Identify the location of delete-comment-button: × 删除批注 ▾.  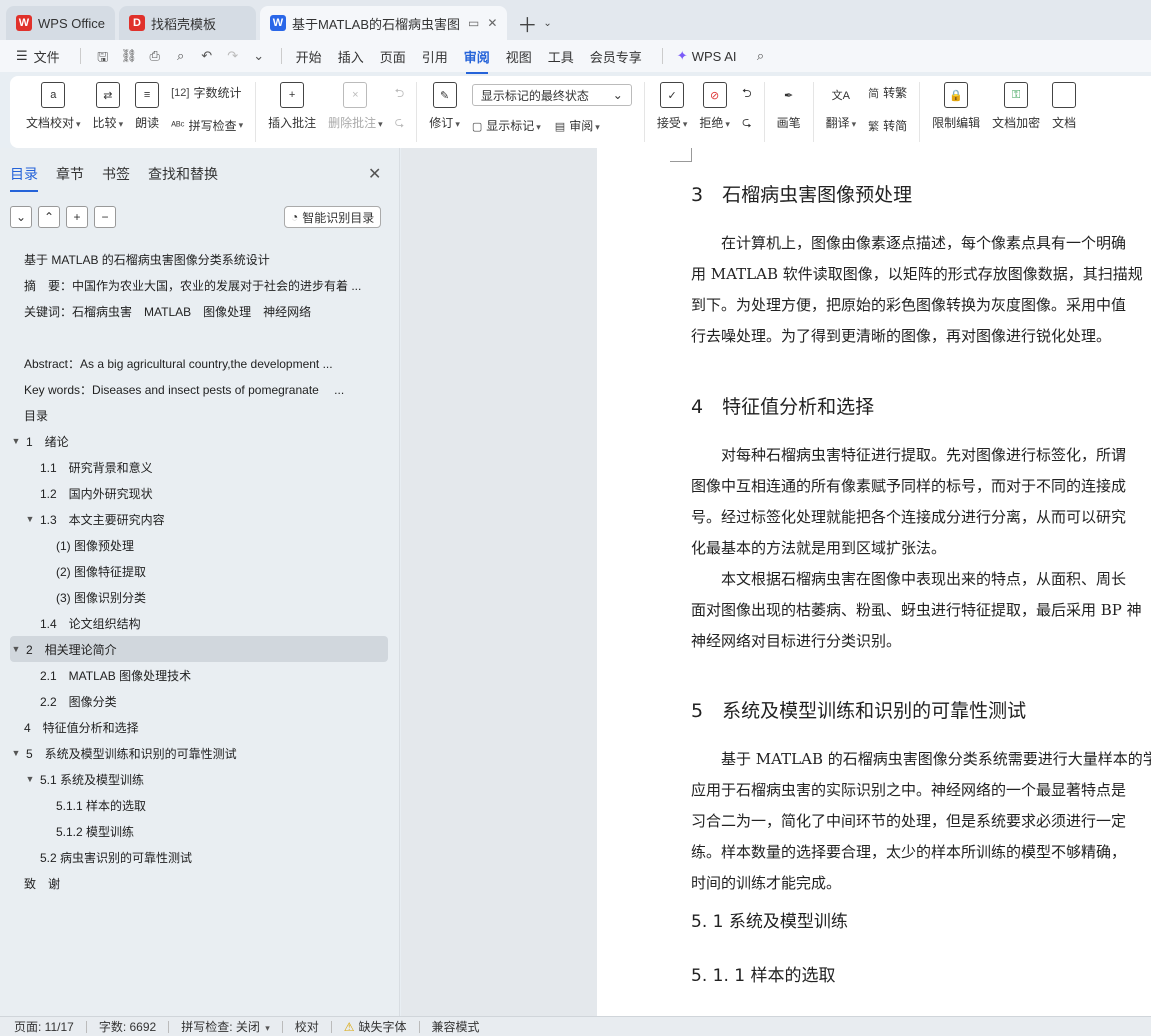
(355, 106).